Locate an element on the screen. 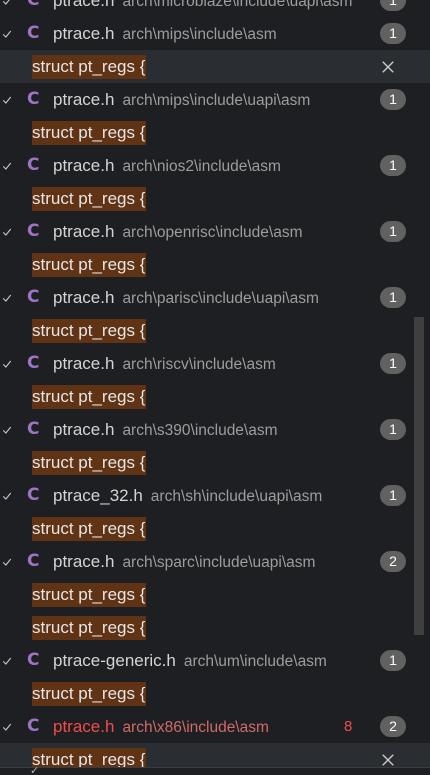  file-name: ptrace.h arch\openrisc\include\asm is located at coordinates (178, 232).